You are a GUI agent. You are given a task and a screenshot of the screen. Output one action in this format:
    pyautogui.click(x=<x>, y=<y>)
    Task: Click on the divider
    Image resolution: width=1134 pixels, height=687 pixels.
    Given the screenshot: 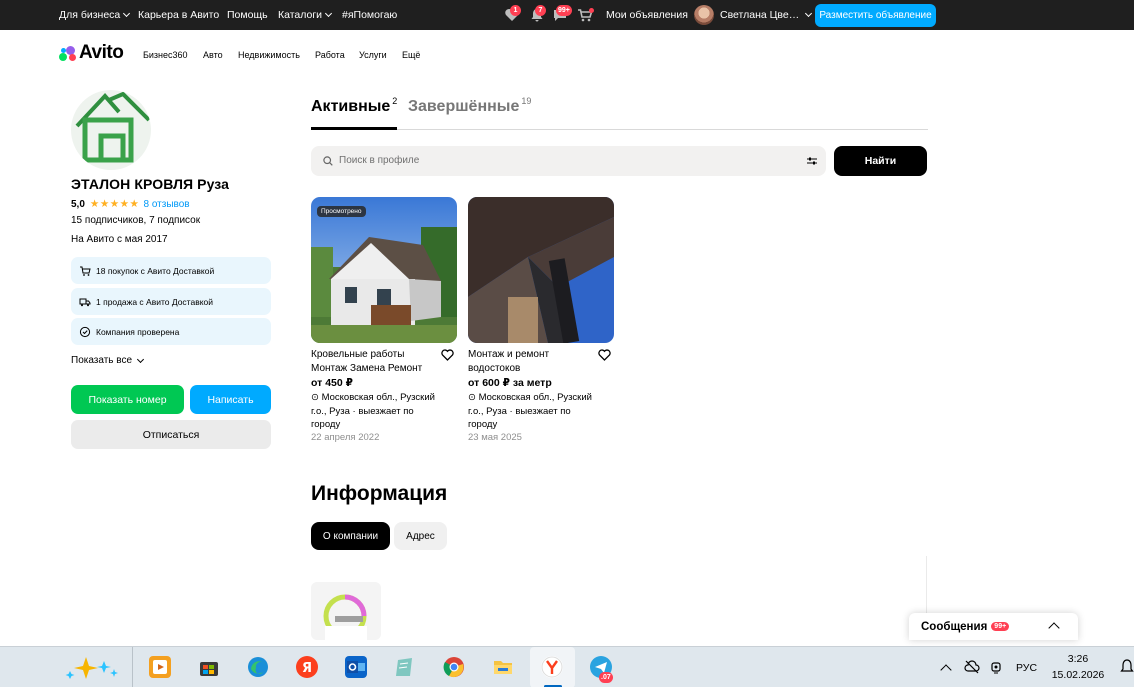 What is the action you would take?
    pyautogui.click(x=1030, y=586)
    